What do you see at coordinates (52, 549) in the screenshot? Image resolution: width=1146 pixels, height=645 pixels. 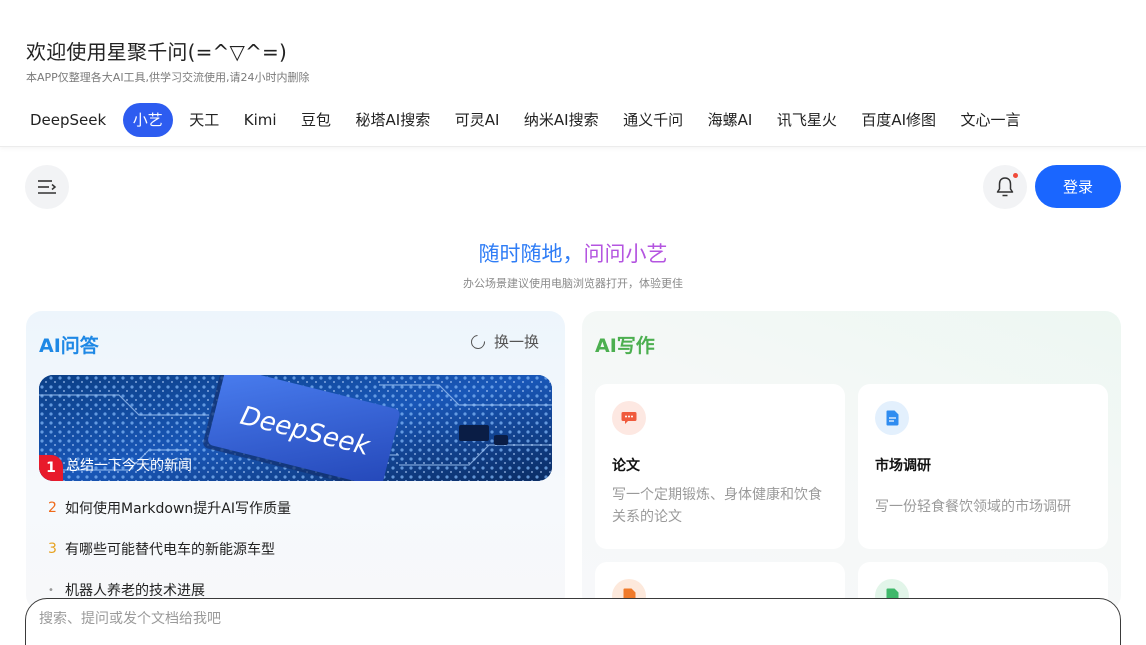 I see `rank-number: 3` at bounding box center [52, 549].